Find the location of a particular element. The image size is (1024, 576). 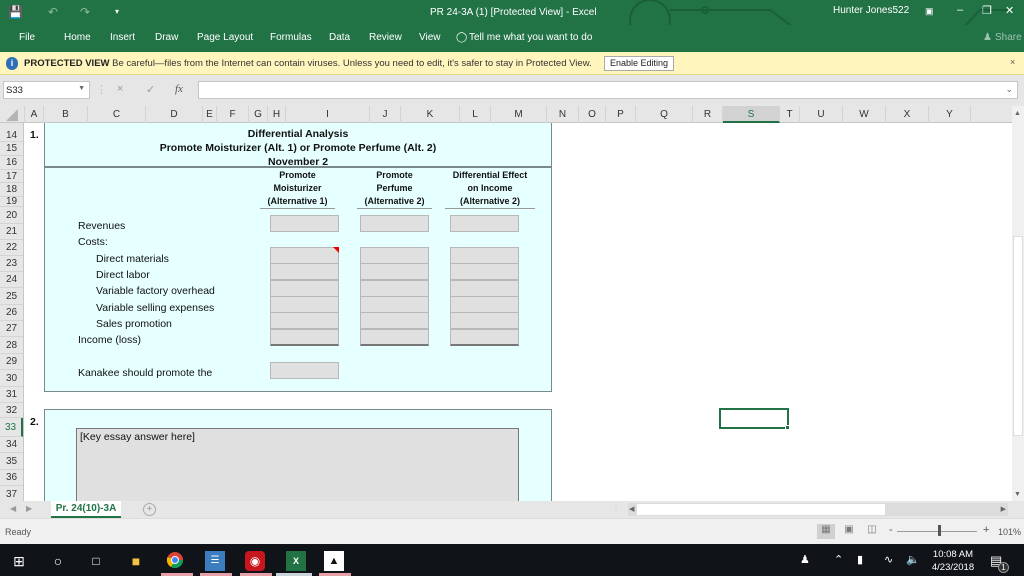

input-revenues-moisturizer is located at coordinates (304, 223).